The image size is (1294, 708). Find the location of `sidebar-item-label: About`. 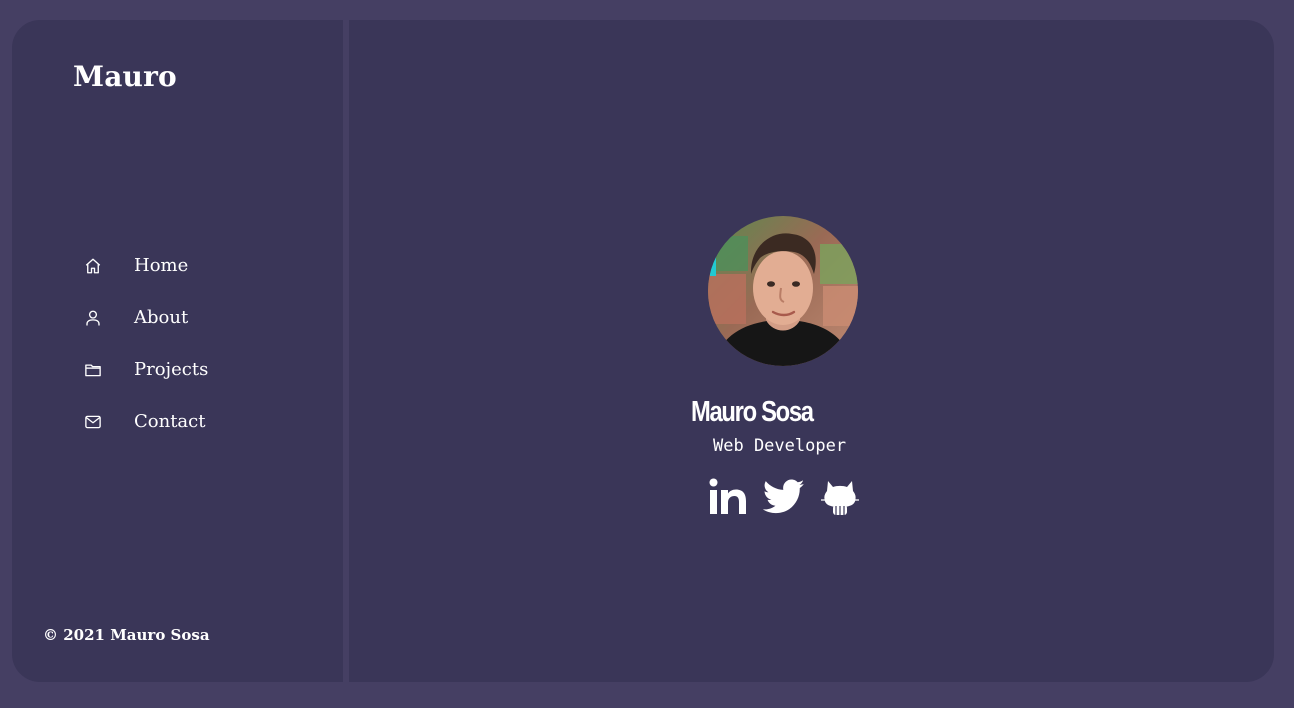

sidebar-item-label: About is located at coordinates (161, 317).